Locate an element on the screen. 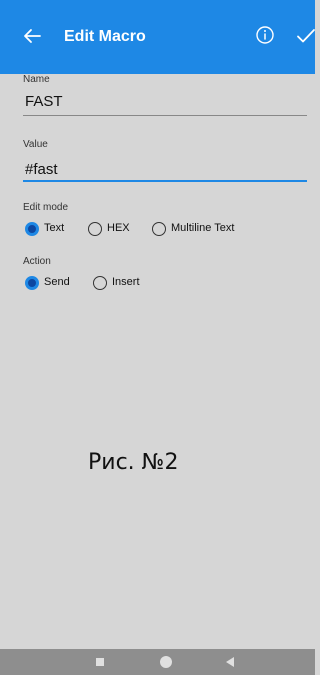 Image resolution: width=320 pixels, height=675 pixels. name-field: FAST is located at coordinates (44, 101).